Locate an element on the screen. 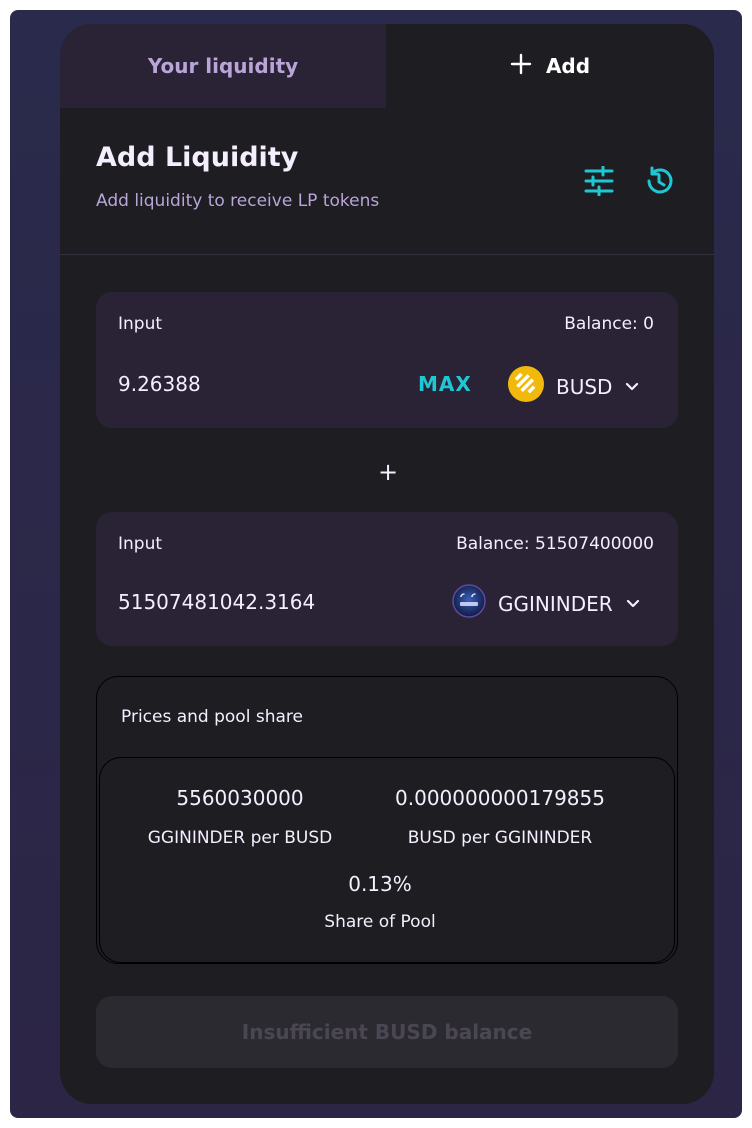  amount-input-busd: 9.26388 is located at coordinates (159, 384).